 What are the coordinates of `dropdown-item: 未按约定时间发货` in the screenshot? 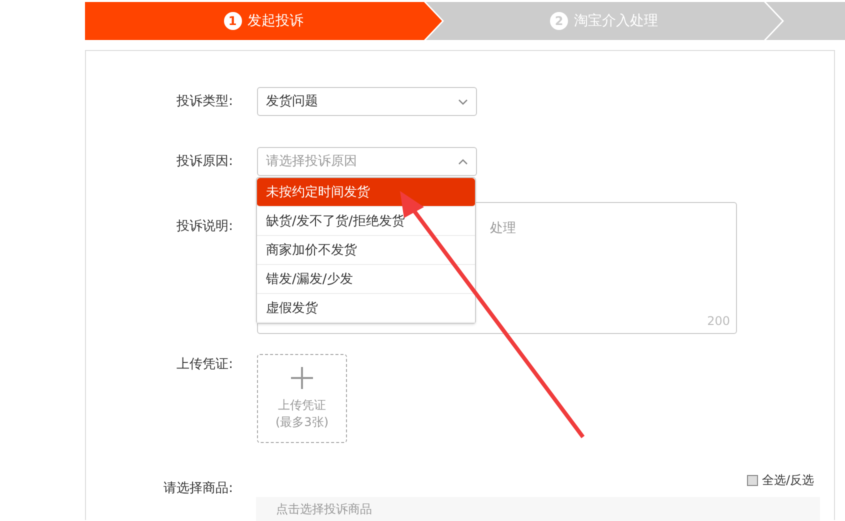 It's located at (366, 192).